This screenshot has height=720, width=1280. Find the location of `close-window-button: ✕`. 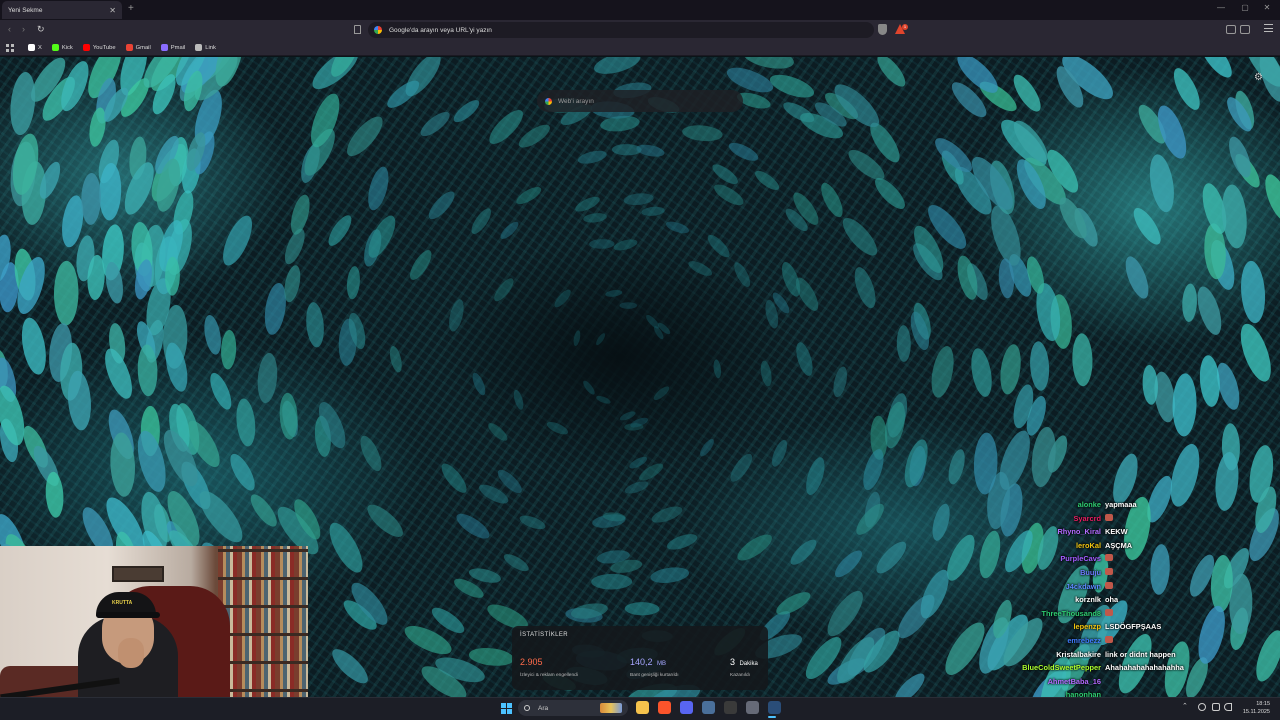

close-window-button: ✕ is located at coordinates (1267, 7).